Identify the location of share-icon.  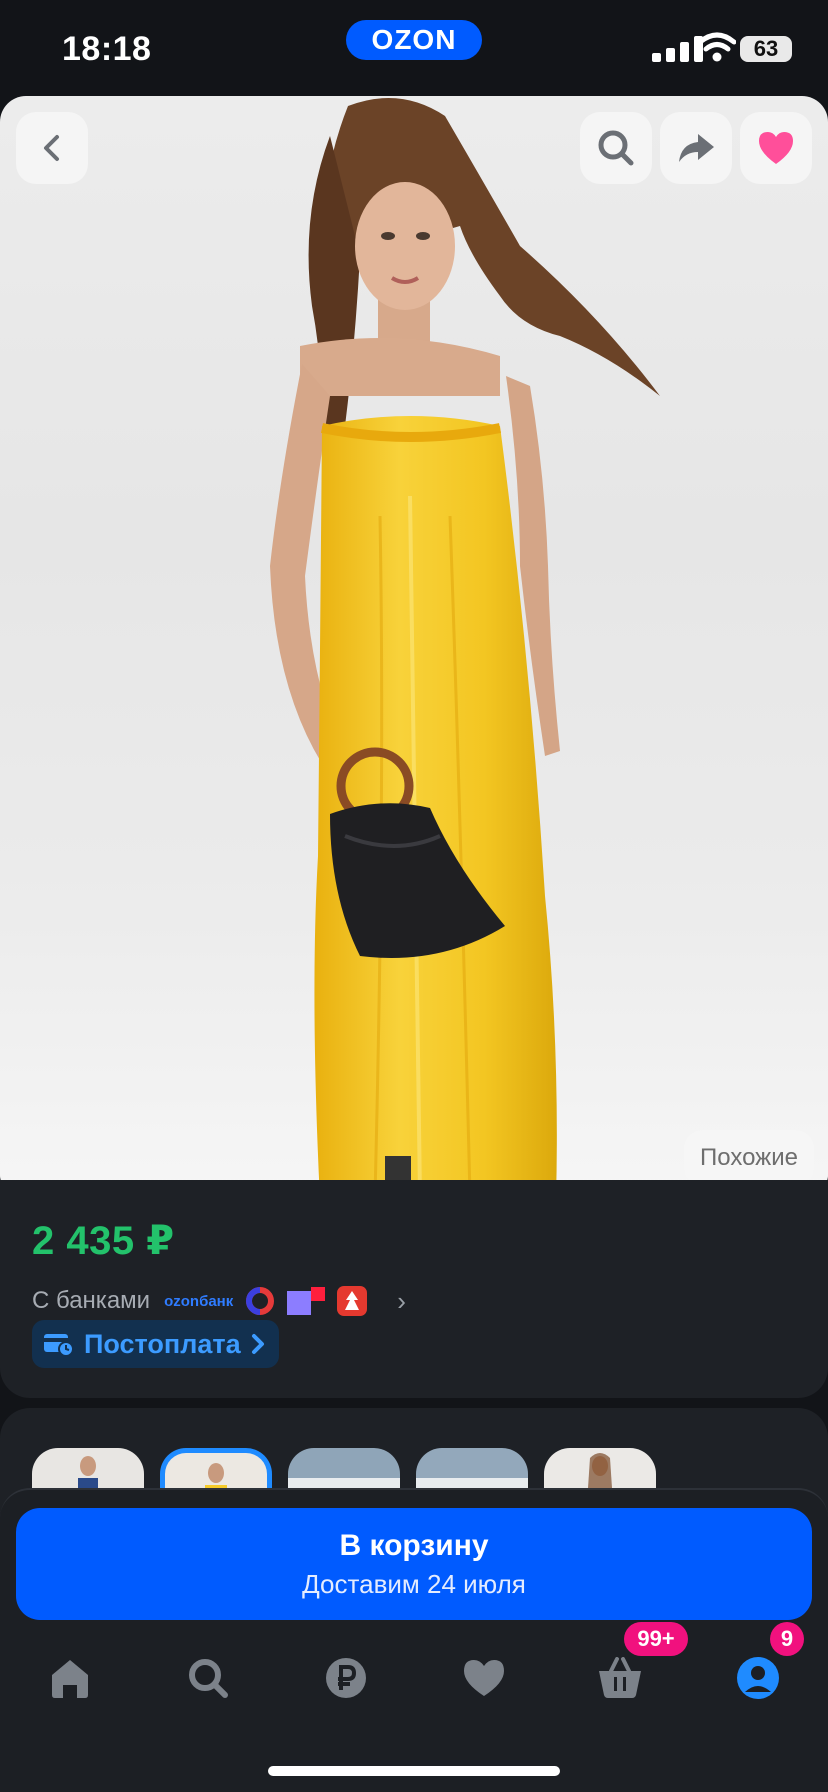
(696, 148).